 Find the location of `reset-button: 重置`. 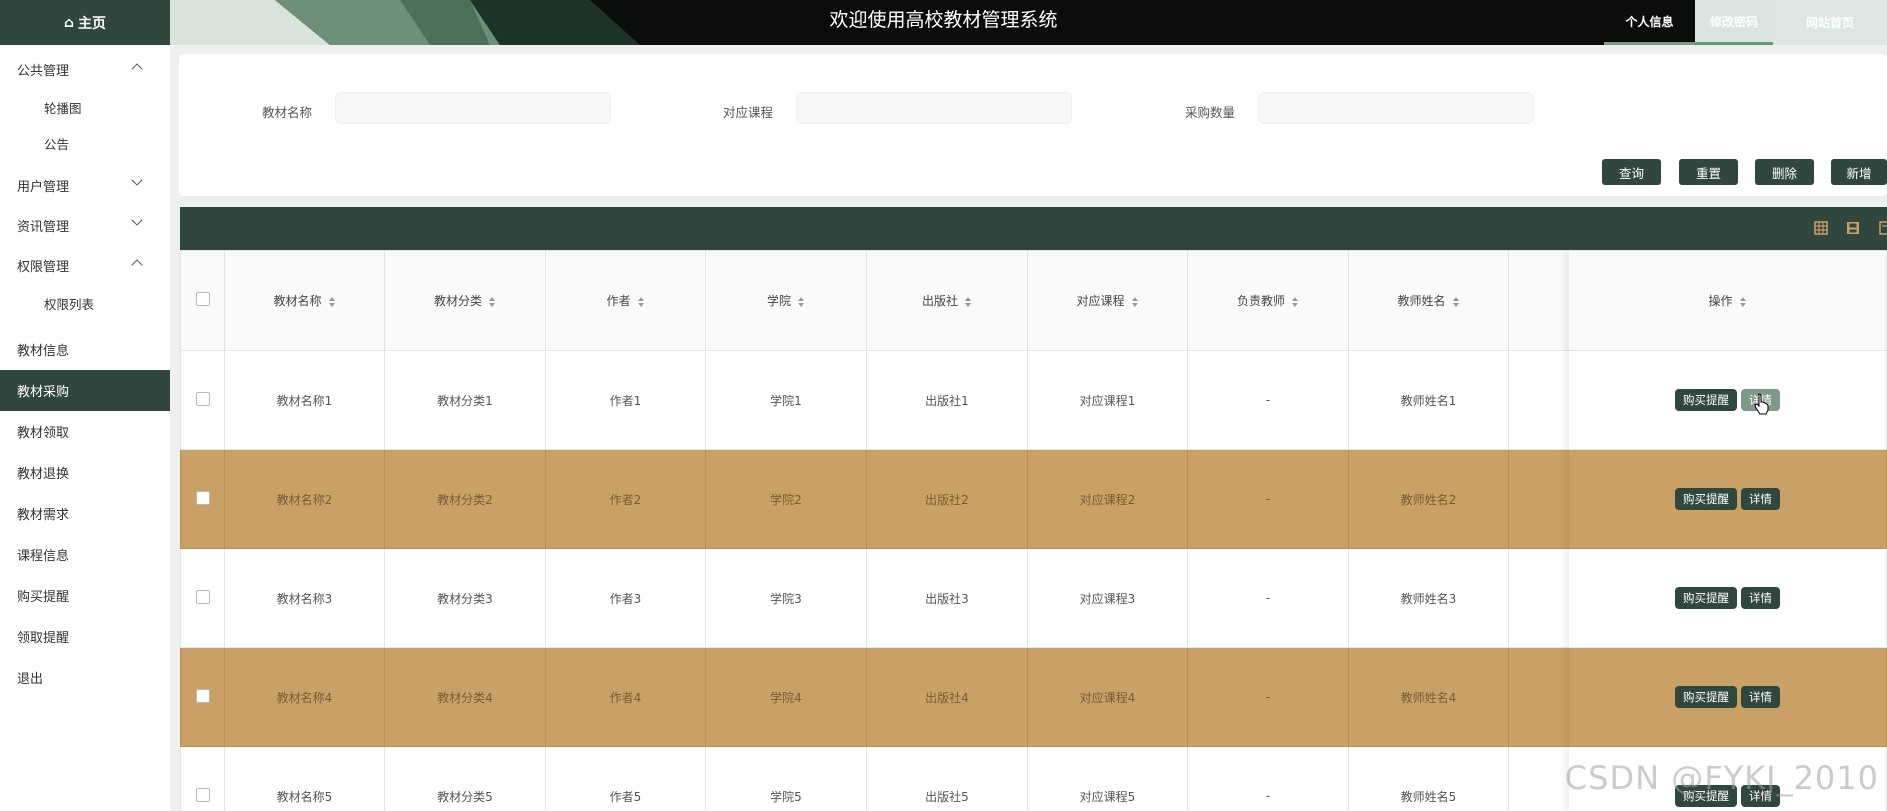

reset-button: 重置 is located at coordinates (1708, 172).